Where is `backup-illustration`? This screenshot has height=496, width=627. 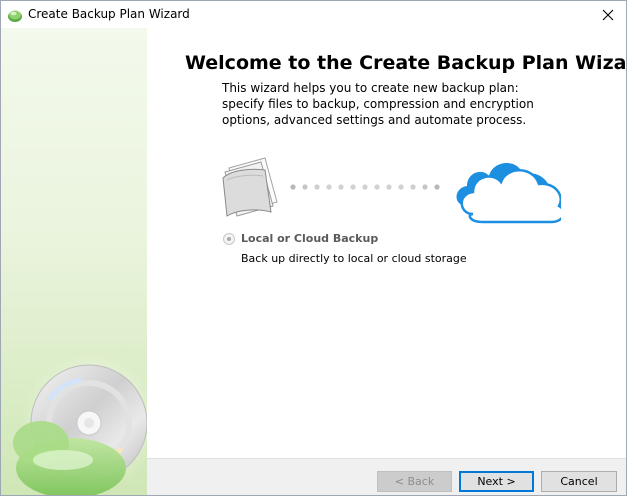 backup-illustration is located at coordinates (391, 190).